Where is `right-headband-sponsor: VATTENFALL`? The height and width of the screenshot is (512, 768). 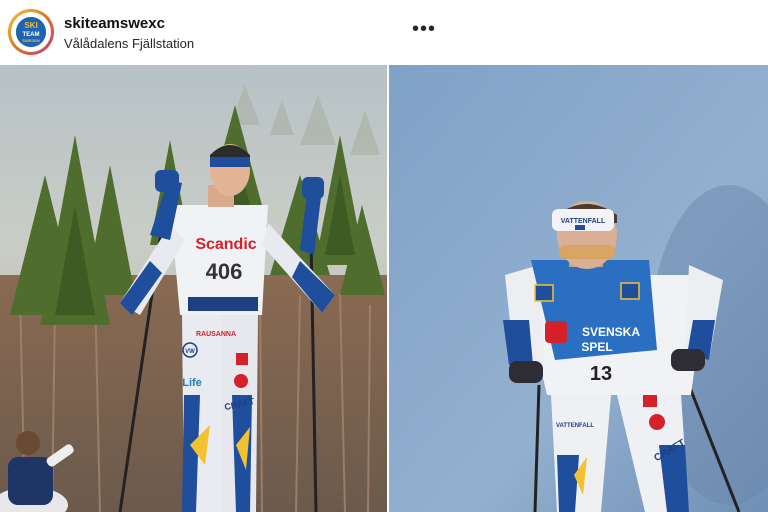 right-headband-sponsor: VATTENFALL is located at coordinates (583, 221).